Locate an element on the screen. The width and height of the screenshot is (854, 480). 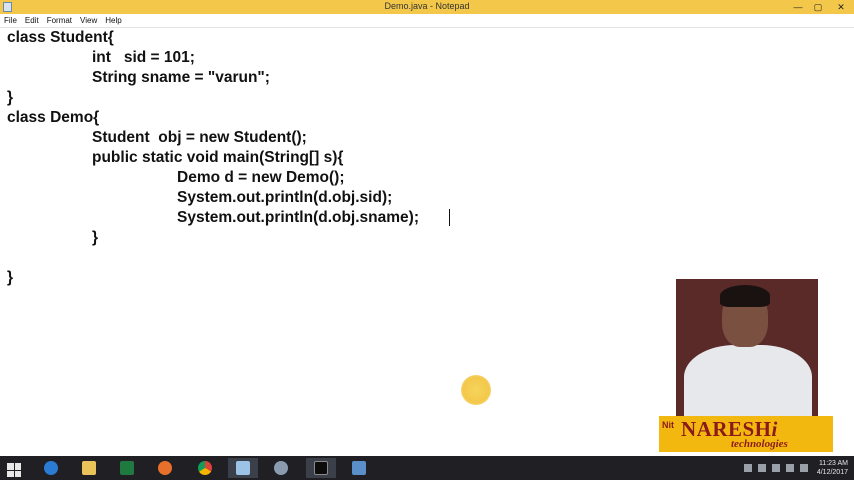
window-controls: — ▢ ✕ is located at coordinates (821, 7).